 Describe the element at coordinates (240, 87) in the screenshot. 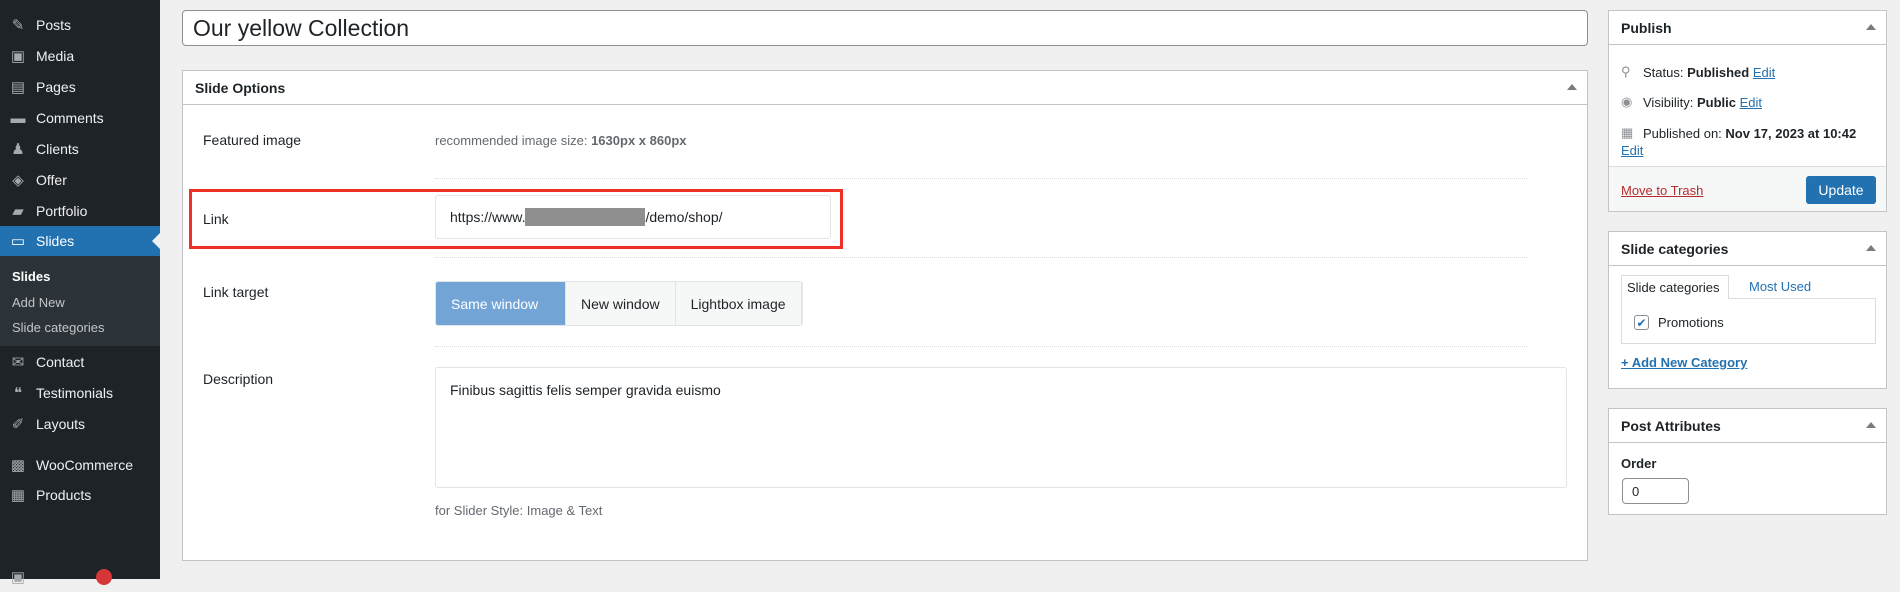

I see `box-title: Slide Options` at that location.